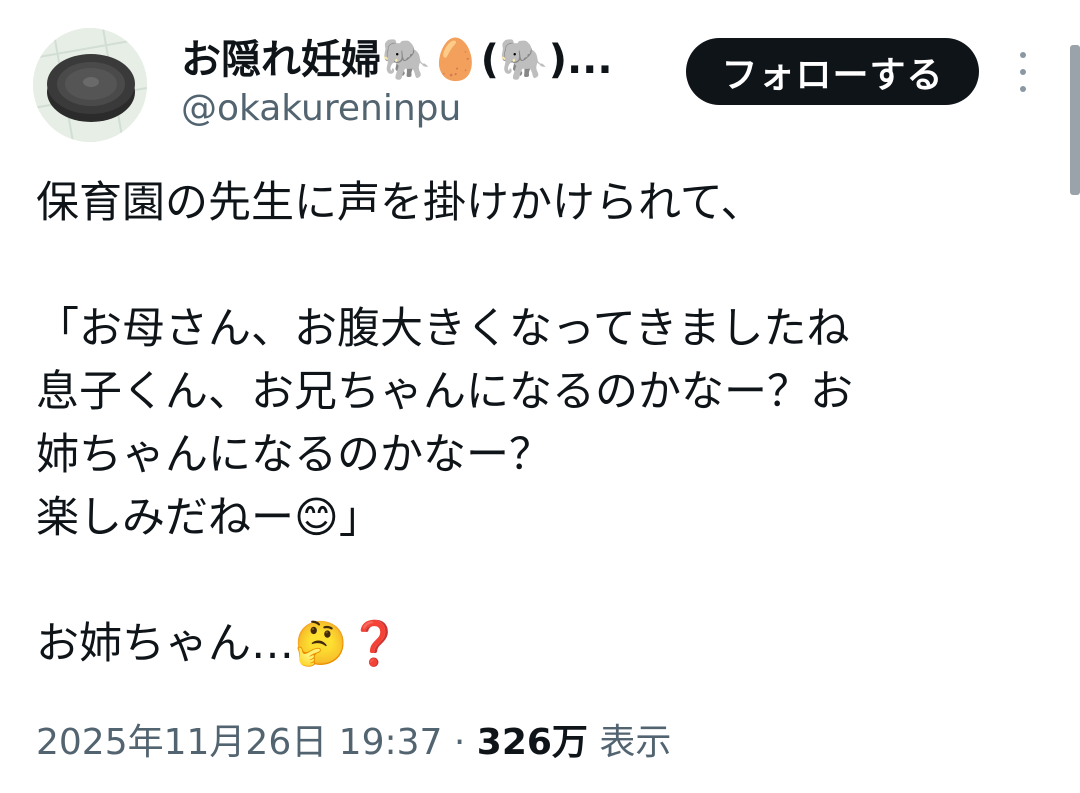 The image size is (1080, 793). Describe the element at coordinates (1074, 396) in the screenshot. I see `scrollbar` at that location.